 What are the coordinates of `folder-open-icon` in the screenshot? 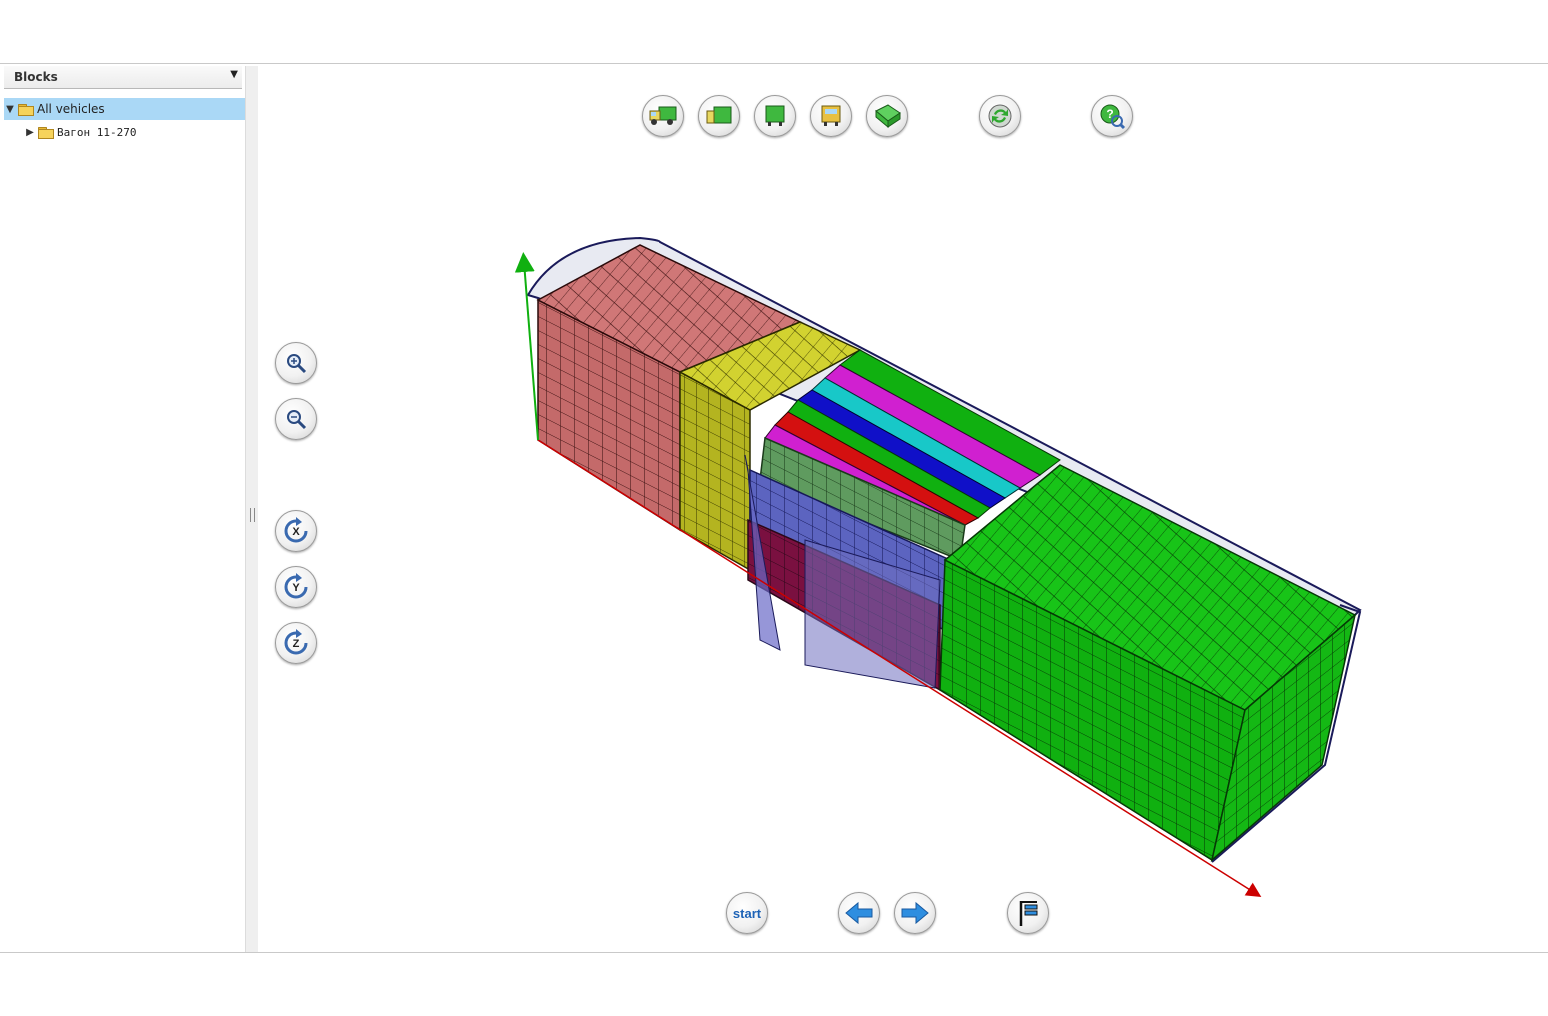 It's located at (26, 109).